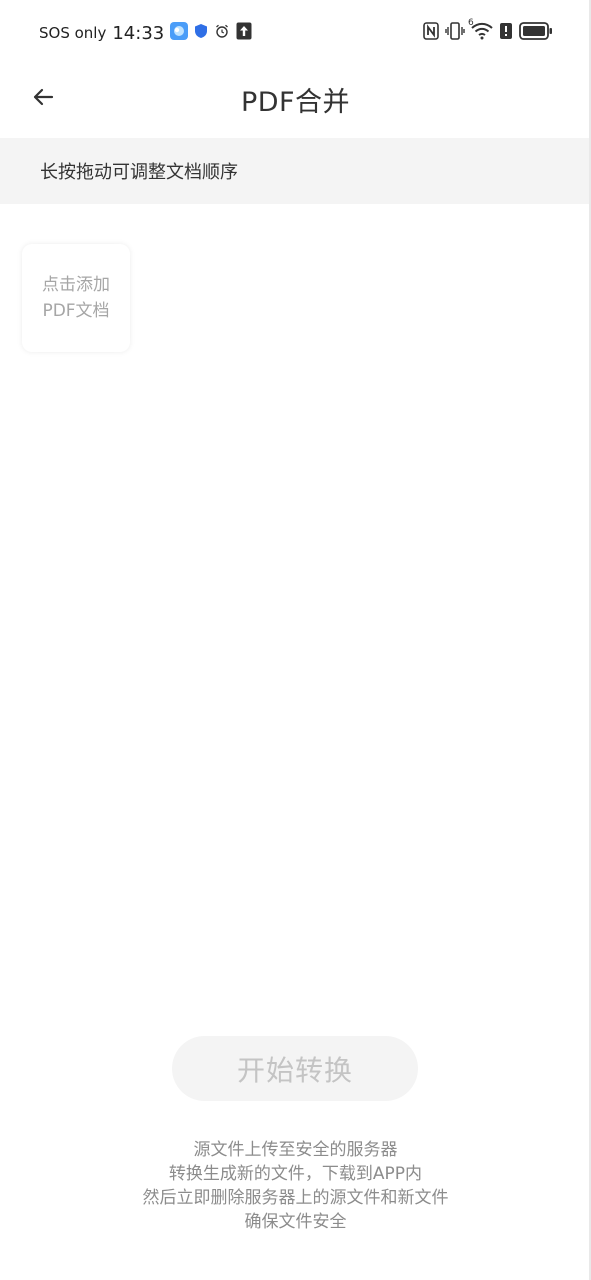  What do you see at coordinates (455, 33) in the screenshot?
I see `vibrate-icon` at bounding box center [455, 33].